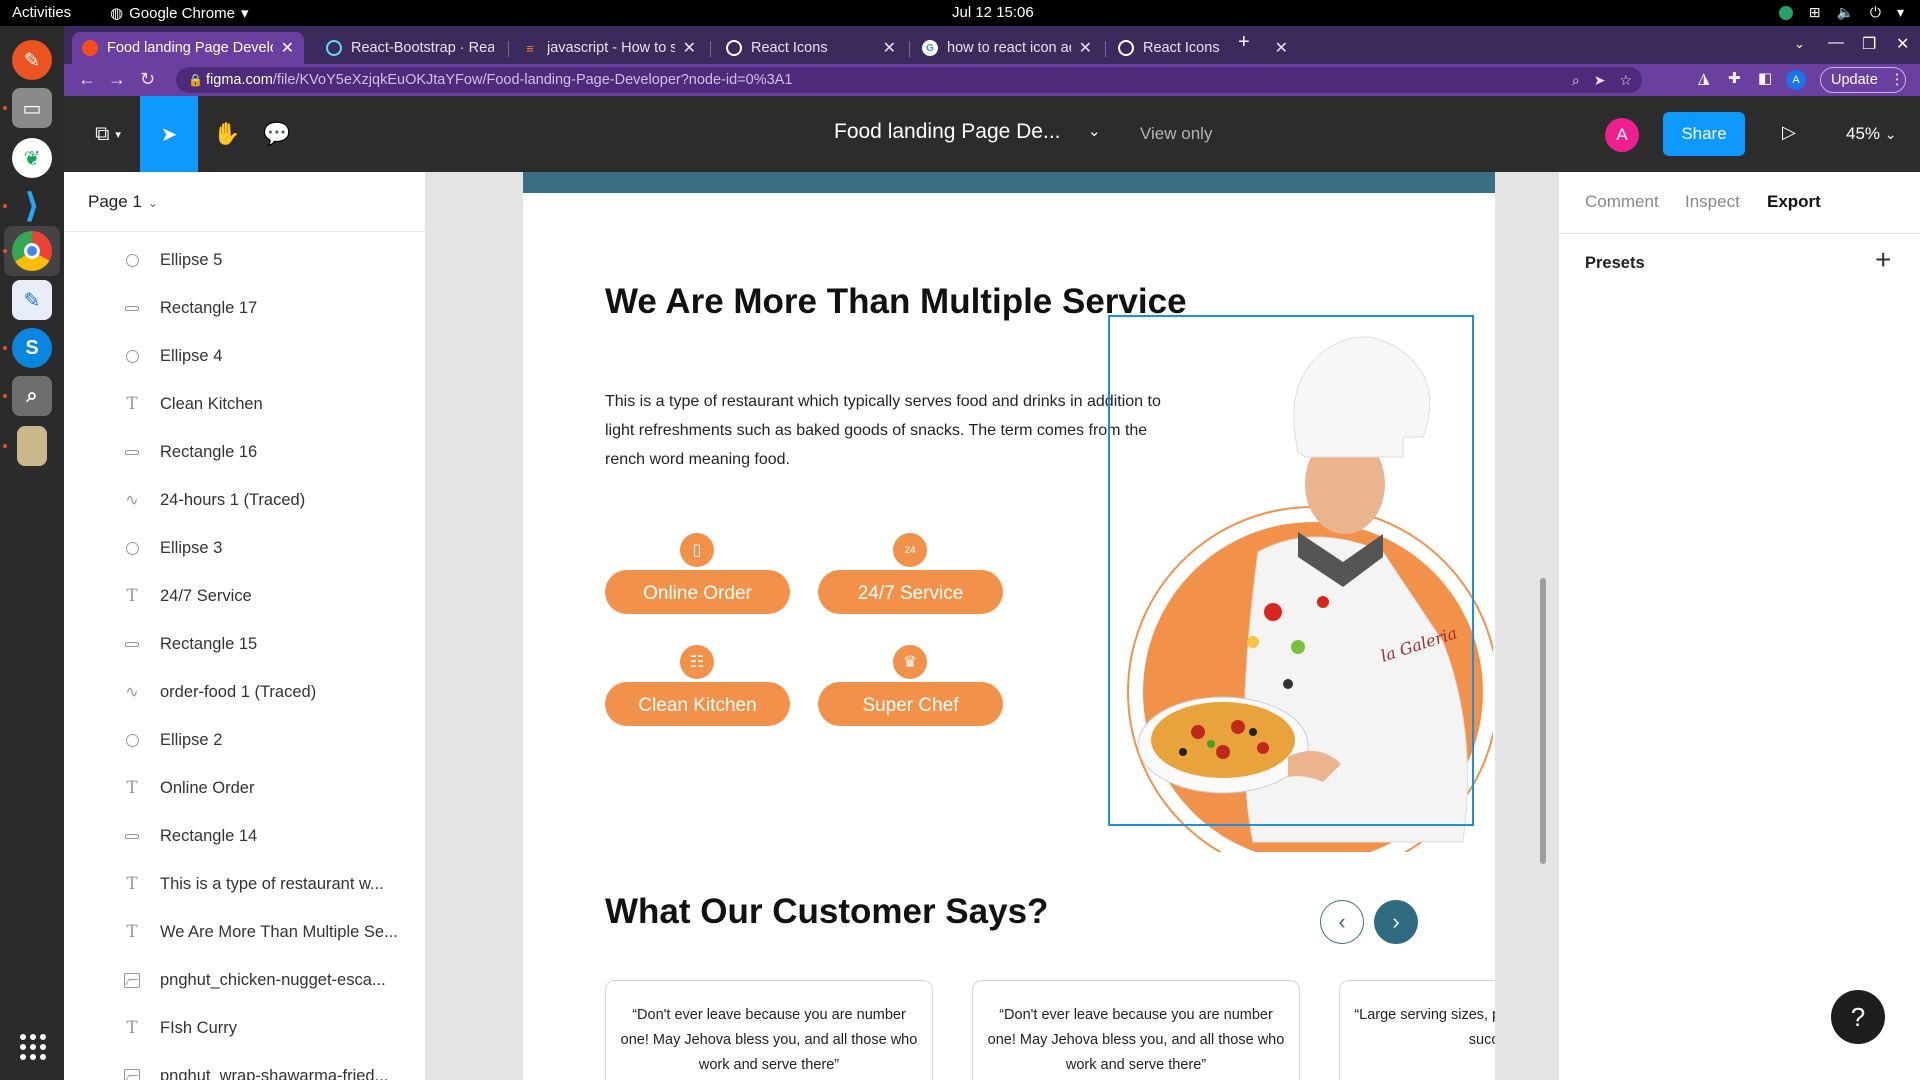 The width and height of the screenshot is (1920, 1080). I want to click on tab-stackoverflow: ≡ javascript - How to set a background ✕, so click(609, 48).